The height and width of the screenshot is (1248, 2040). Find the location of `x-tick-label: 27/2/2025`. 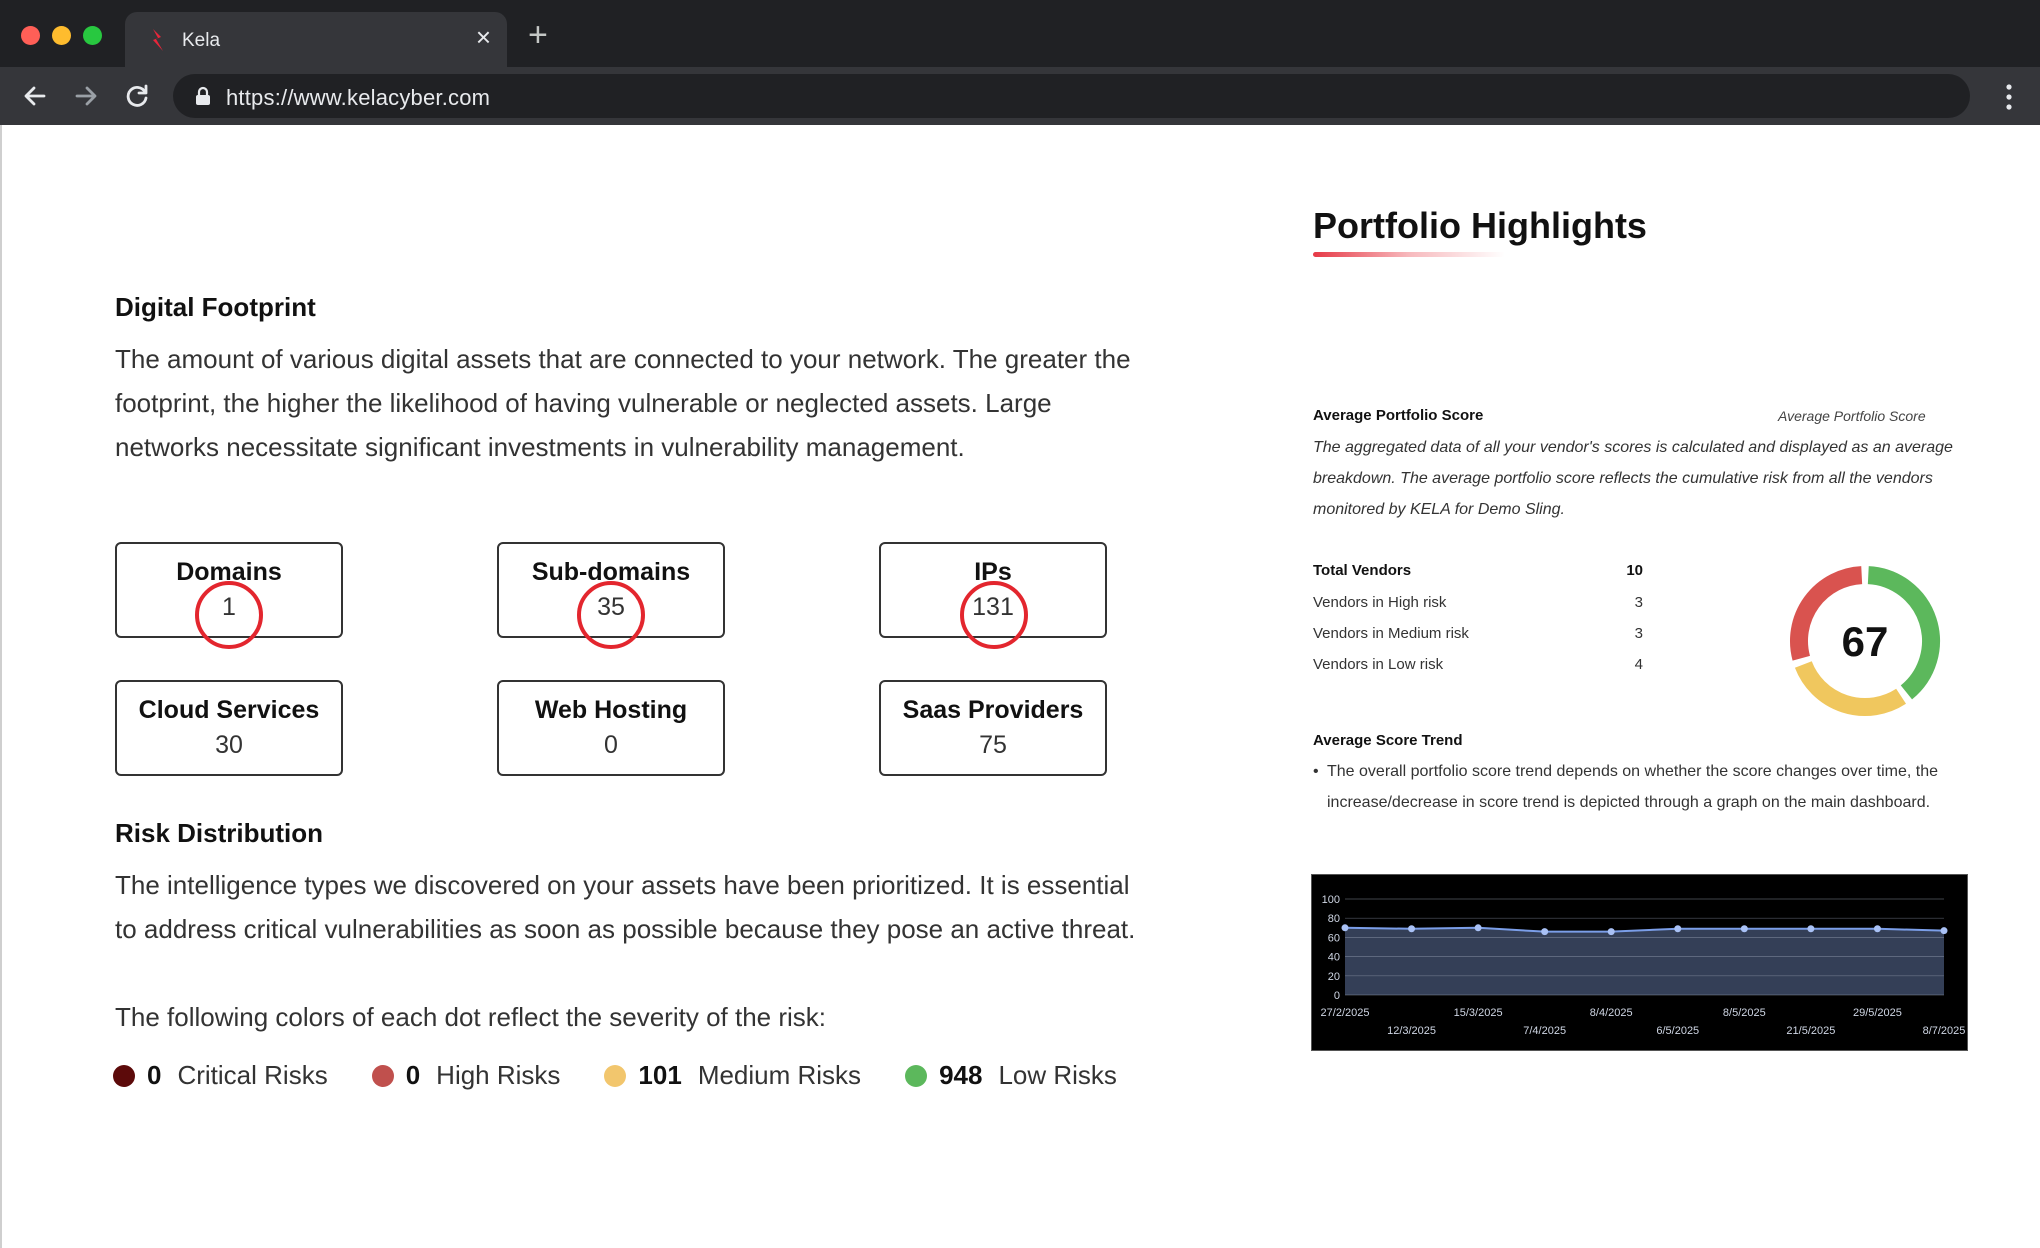

x-tick-label: 27/2/2025 is located at coordinates (1345, 1013).